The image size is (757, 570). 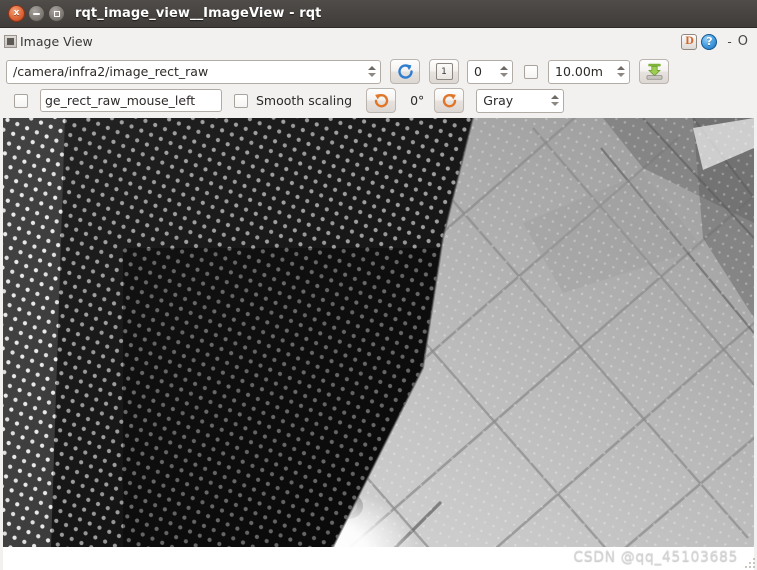 I want to click on rotate-right-button, so click(x=449, y=100).